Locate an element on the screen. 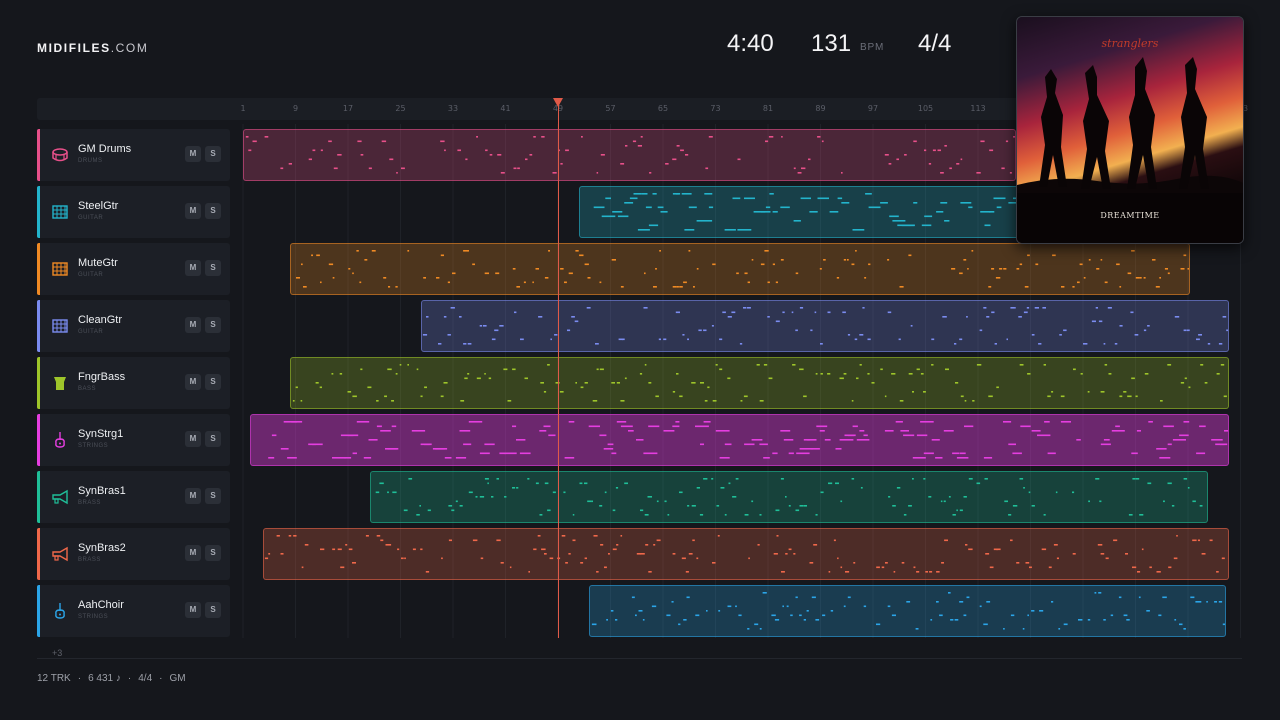  drum-icon is located at coordinates (60, 155).